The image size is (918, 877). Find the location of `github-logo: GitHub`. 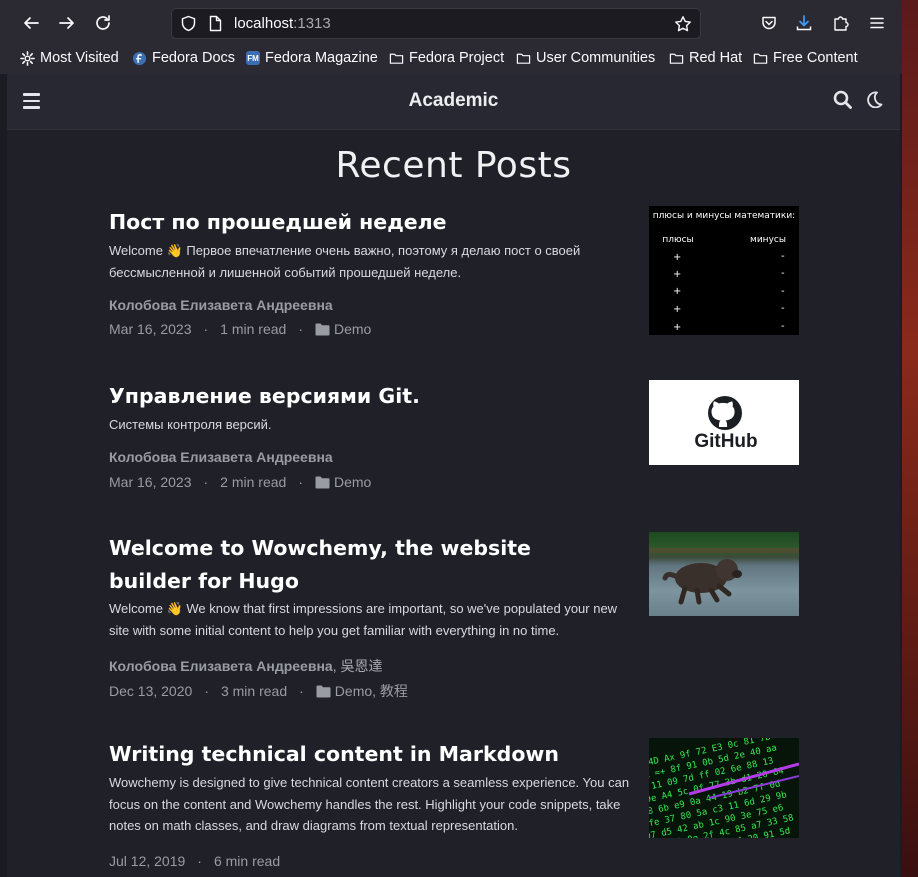

github-logo: GitHub is located at coordinates (726, 424).